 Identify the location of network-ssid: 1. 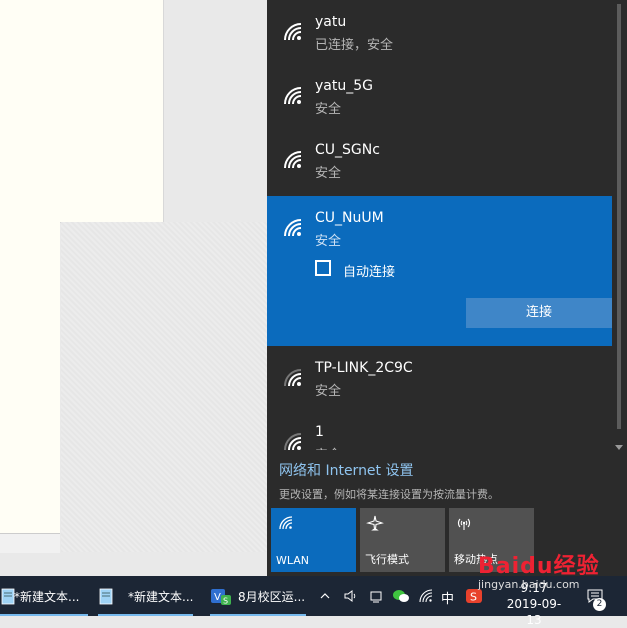
(319, 432).